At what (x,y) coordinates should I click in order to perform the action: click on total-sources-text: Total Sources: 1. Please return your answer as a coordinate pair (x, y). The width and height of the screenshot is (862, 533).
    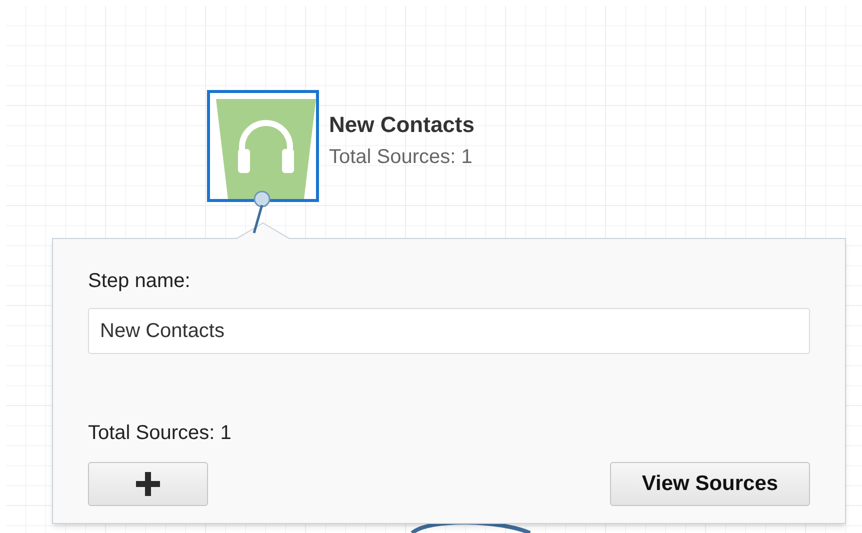
    Looking at the image, I should click on (160, 433).